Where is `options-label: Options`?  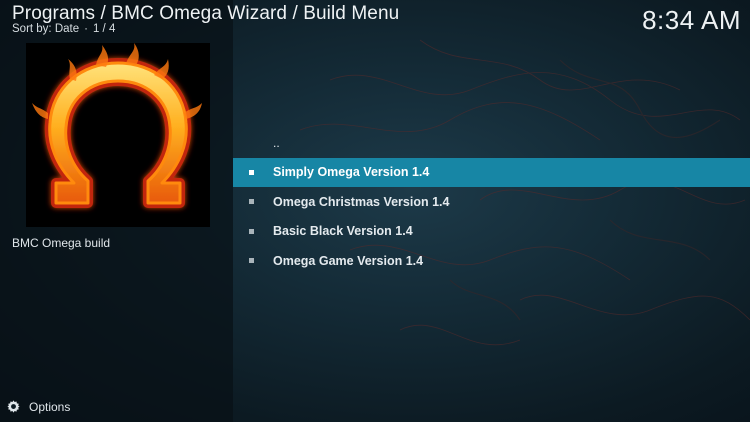
options-label: Options is located at coordinates (50, 406).